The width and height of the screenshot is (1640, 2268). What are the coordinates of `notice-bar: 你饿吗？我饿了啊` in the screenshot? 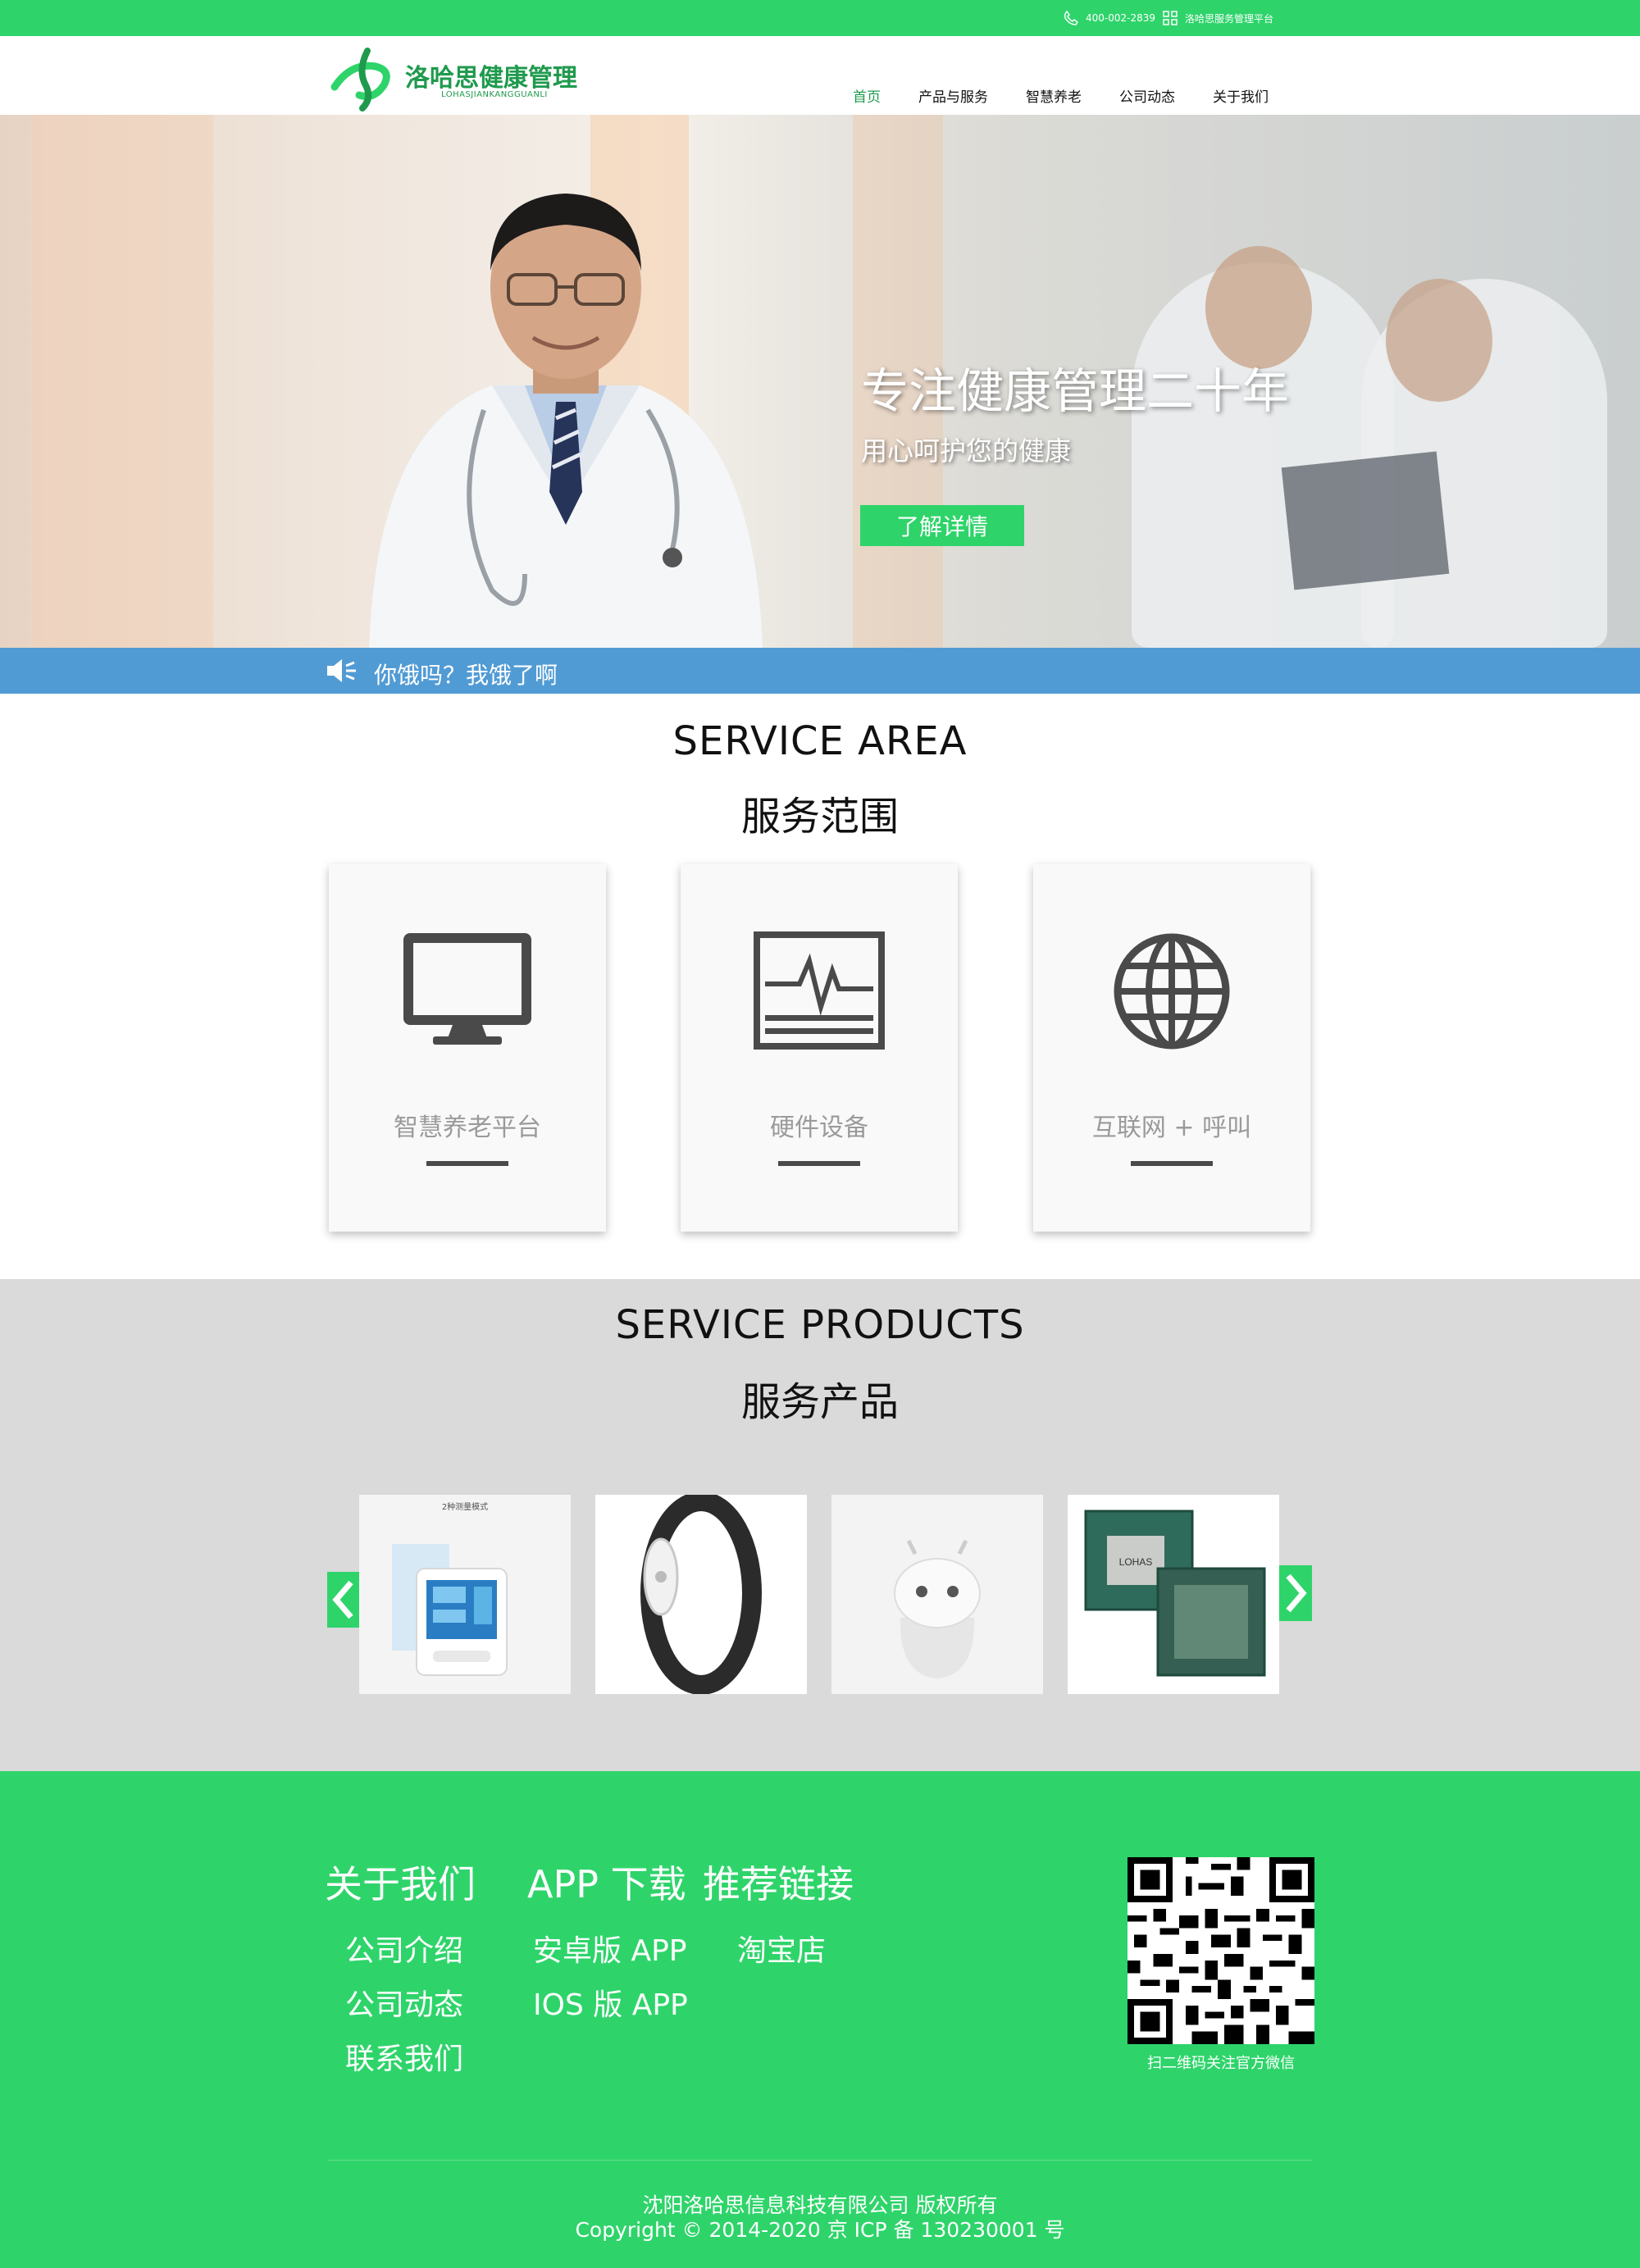 It's located at (820, 671).